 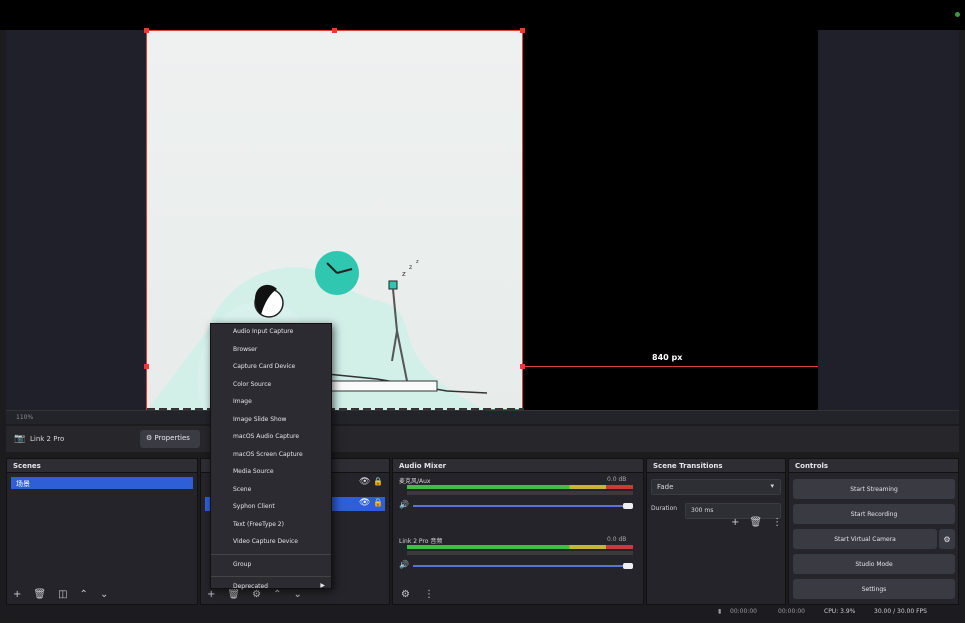 I want to click on selected-source-name: Link 2 Pro, so click(x=47, y=439).